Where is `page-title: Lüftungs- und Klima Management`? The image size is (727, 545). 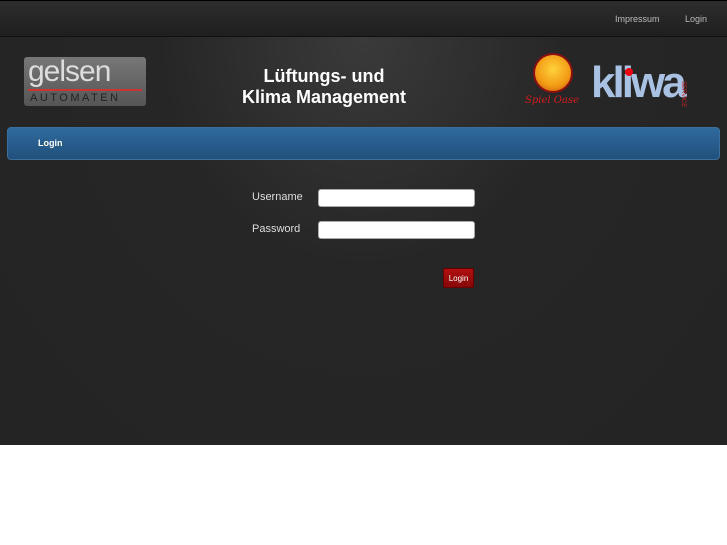 page-title: Lüftungs- und Klima Management is located at coordinates (324, 87).